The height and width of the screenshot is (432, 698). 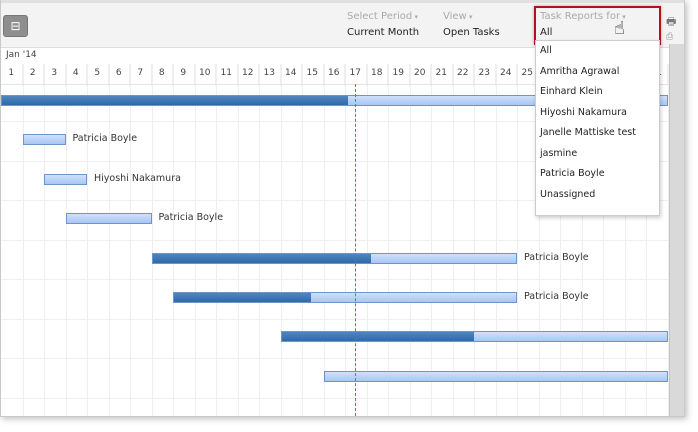 I want to click on day-header: 21, so click(x=442, y=75).